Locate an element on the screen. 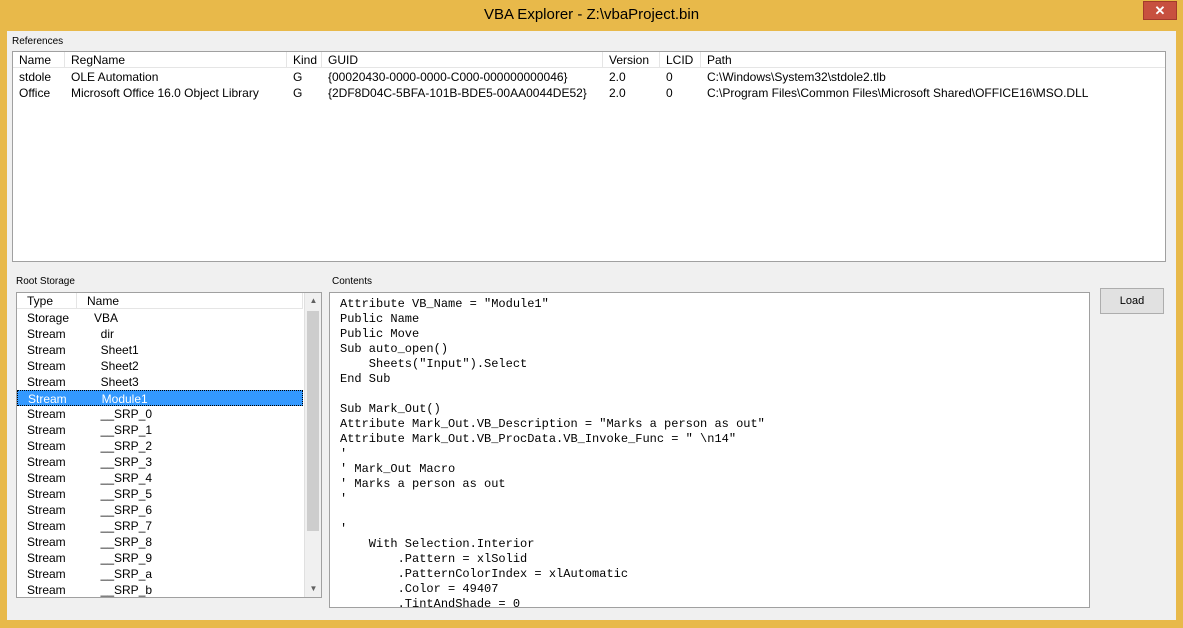 The height and width of the screenshot is (628, 1183). references-label: References is located at coordinates (38, 41).